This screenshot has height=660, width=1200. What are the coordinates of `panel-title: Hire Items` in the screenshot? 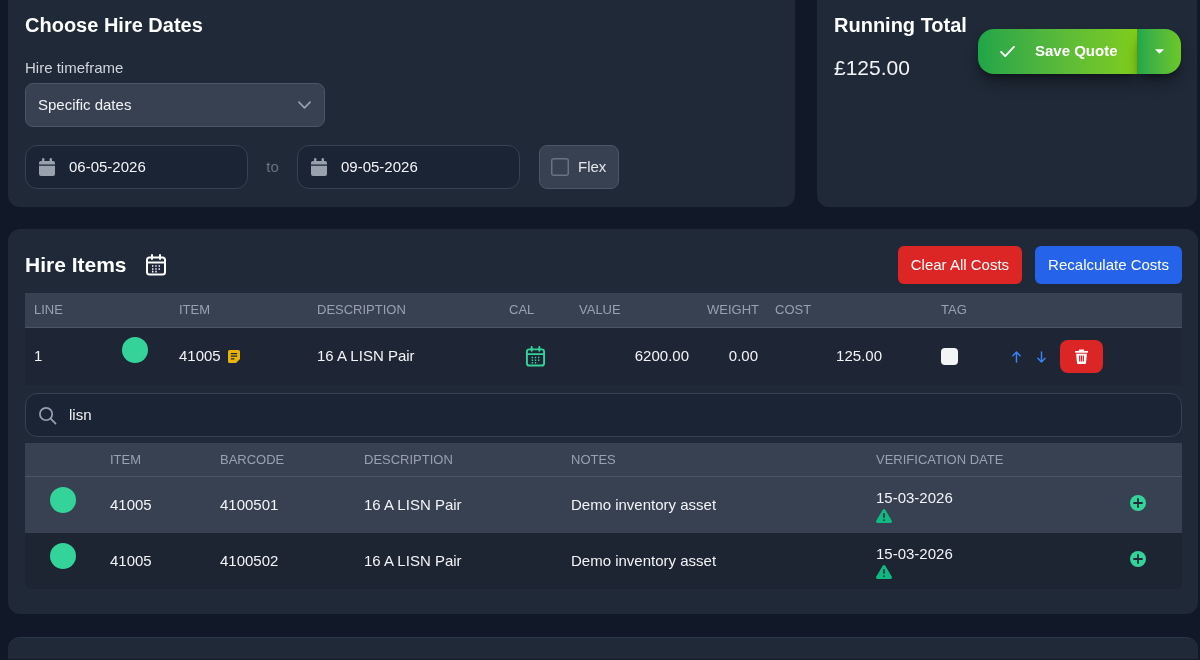 It's located at (76, 265).